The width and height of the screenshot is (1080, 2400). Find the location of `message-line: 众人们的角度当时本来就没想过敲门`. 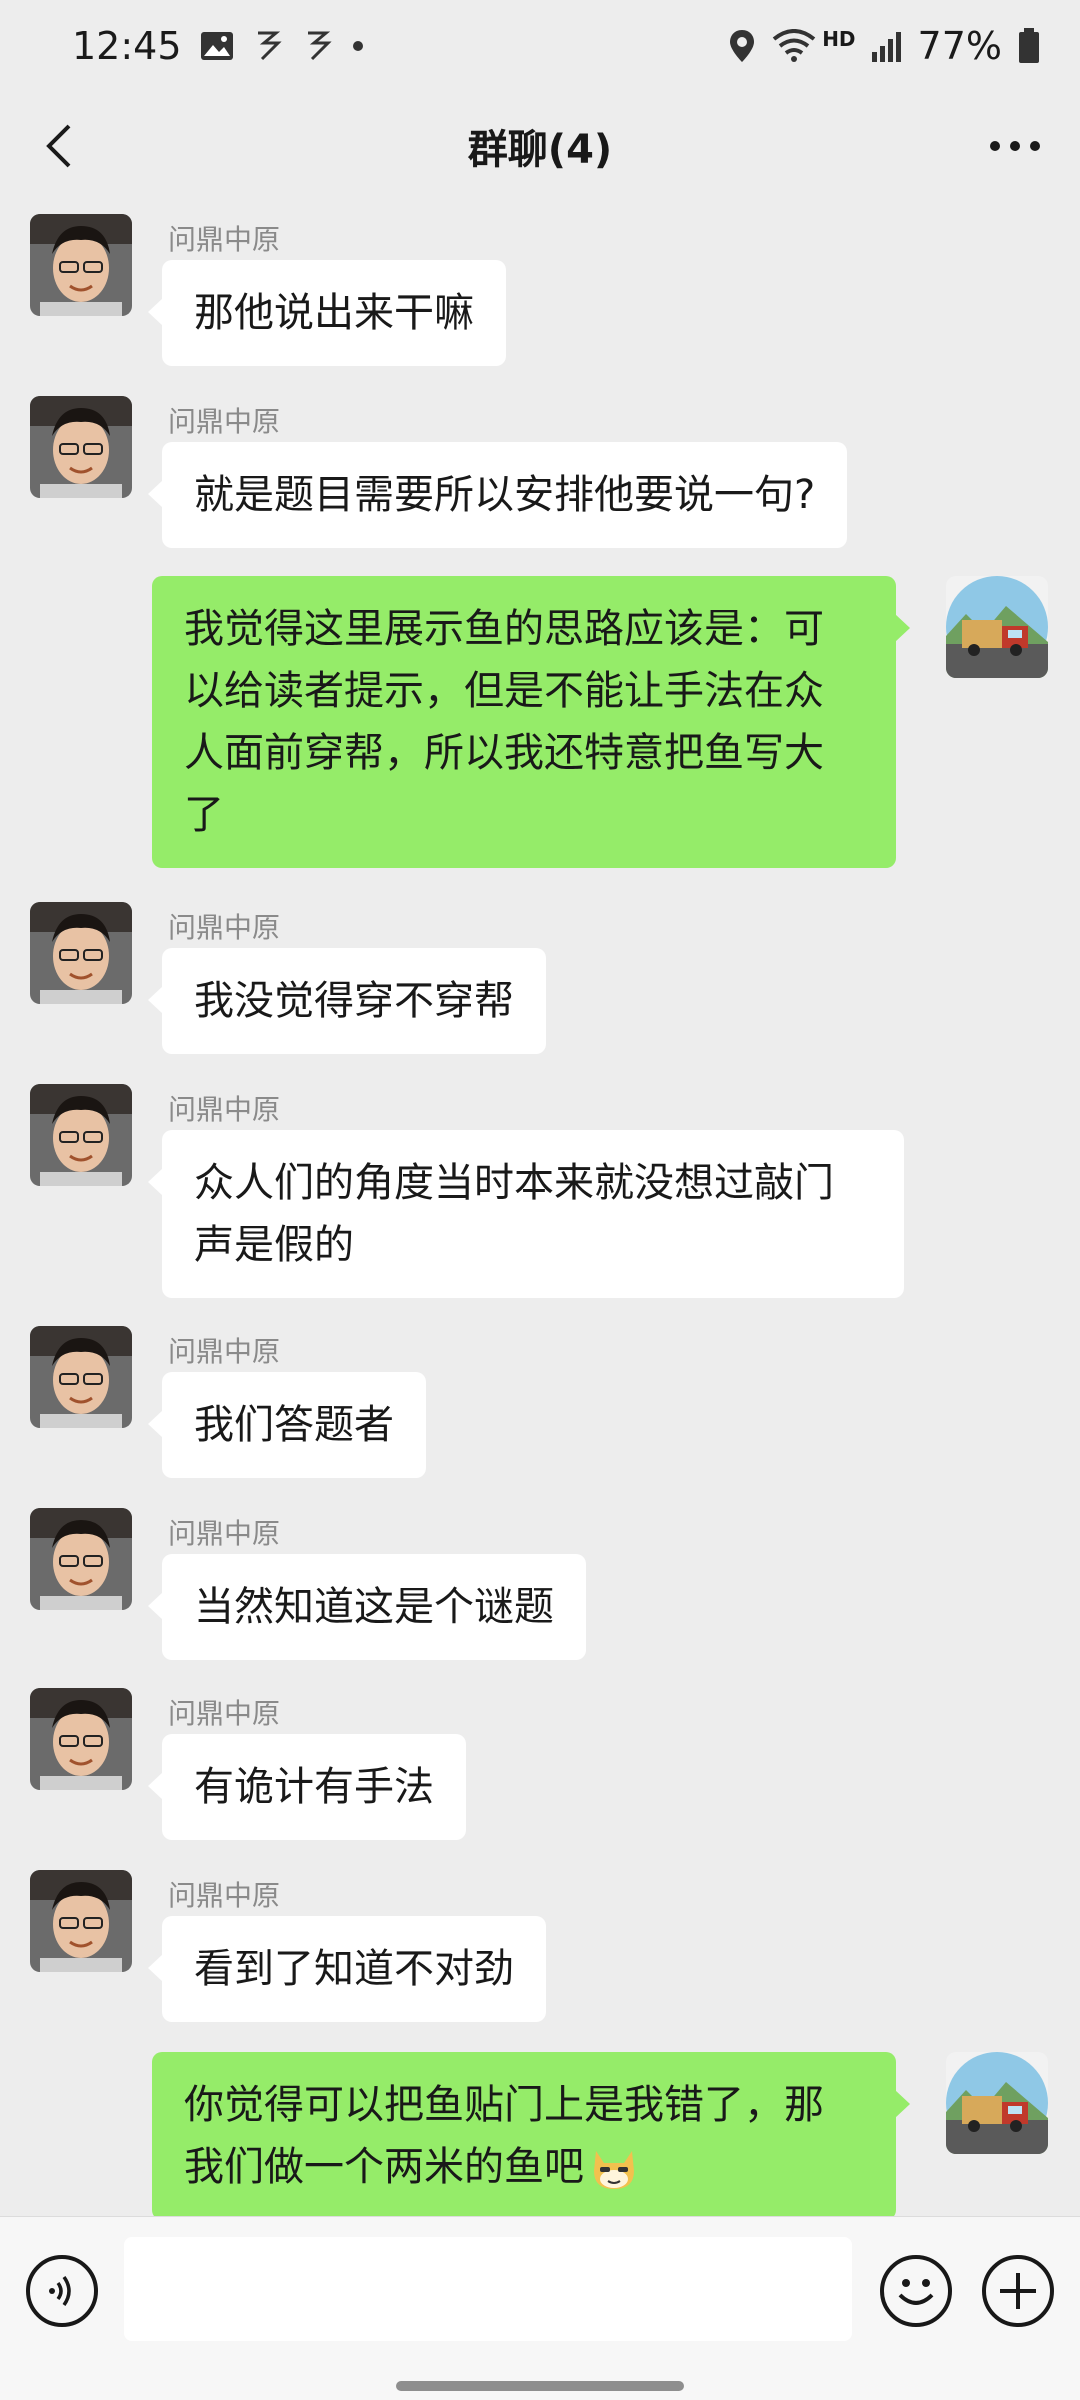

message-line: 众人们的角度当时本来就没想过敲门 is located at coordinates (514, 1183).